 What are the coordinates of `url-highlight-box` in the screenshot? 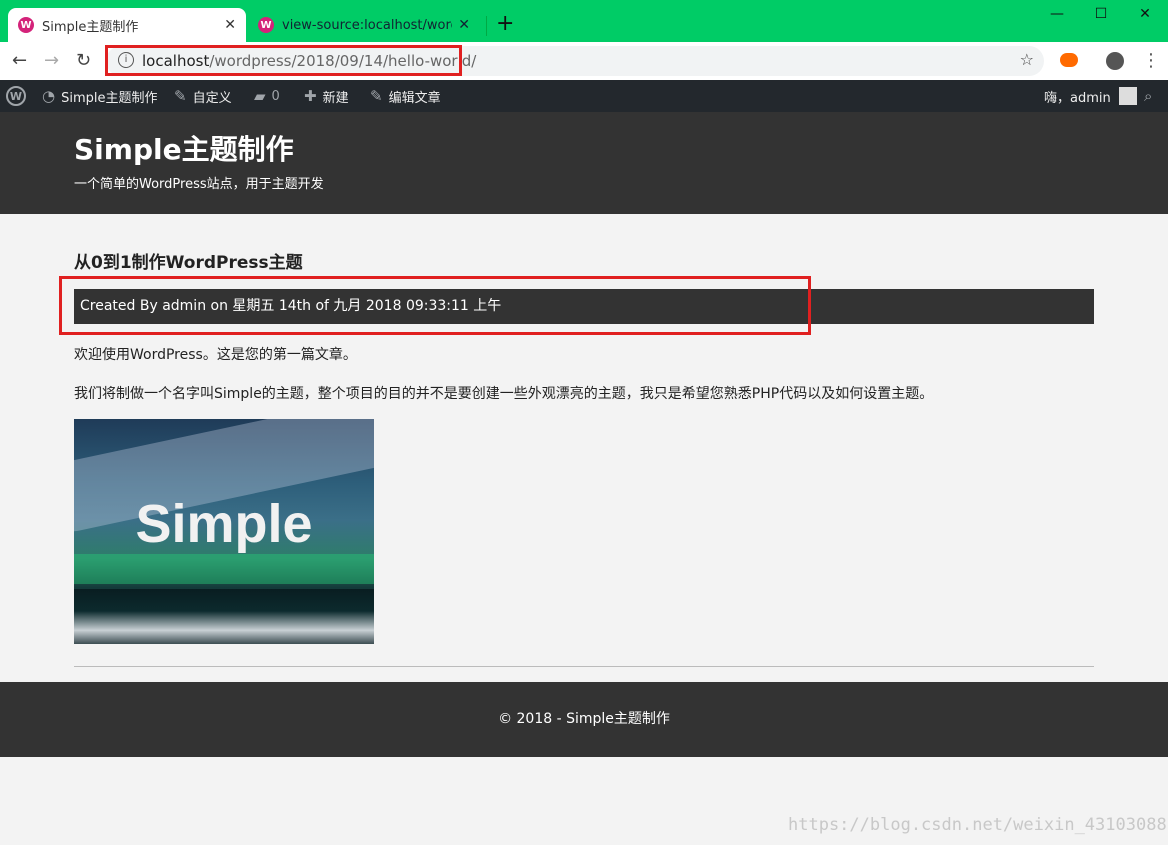 It's located at (283, 60).